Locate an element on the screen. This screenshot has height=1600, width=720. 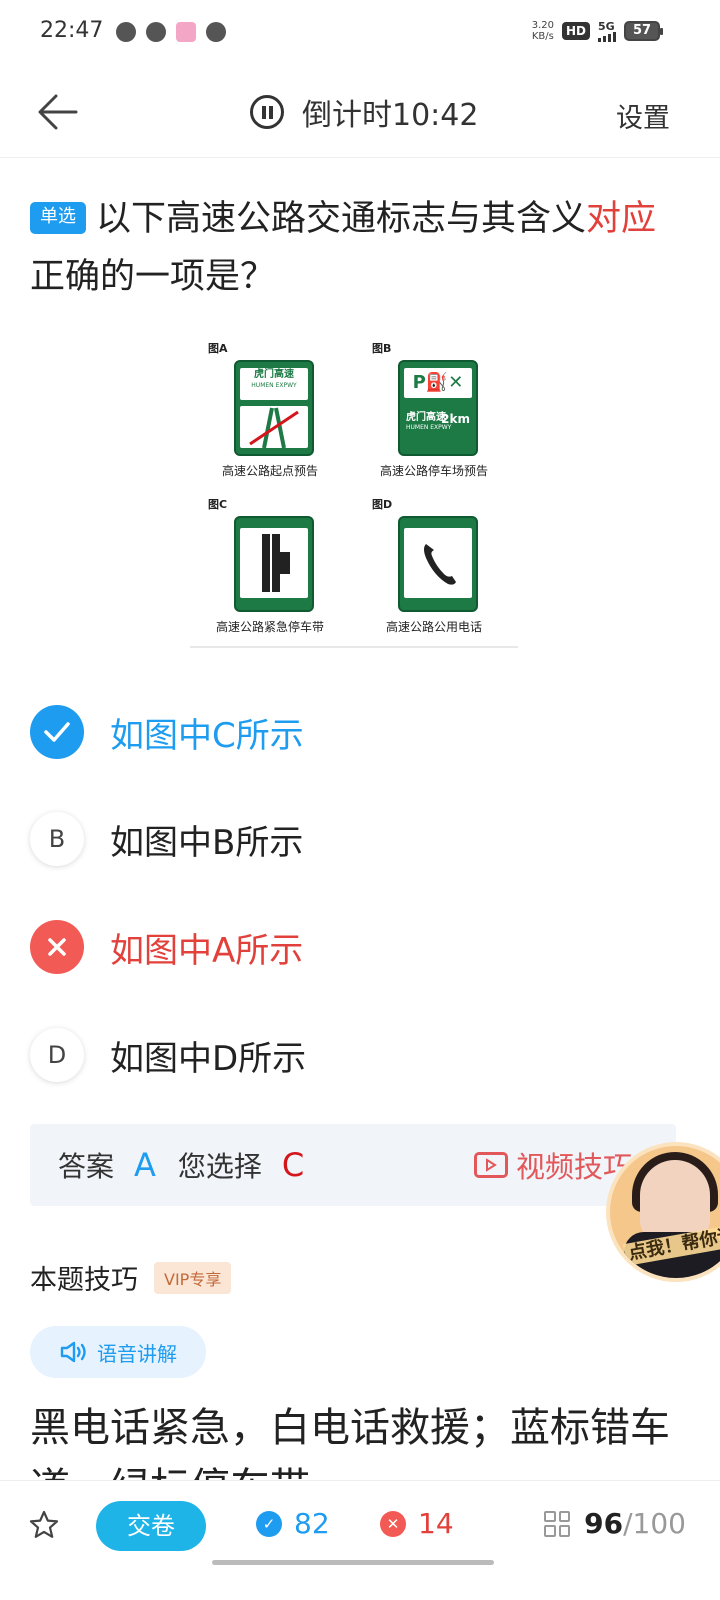
correct-answer: A is located at coordinates (145, 1165).